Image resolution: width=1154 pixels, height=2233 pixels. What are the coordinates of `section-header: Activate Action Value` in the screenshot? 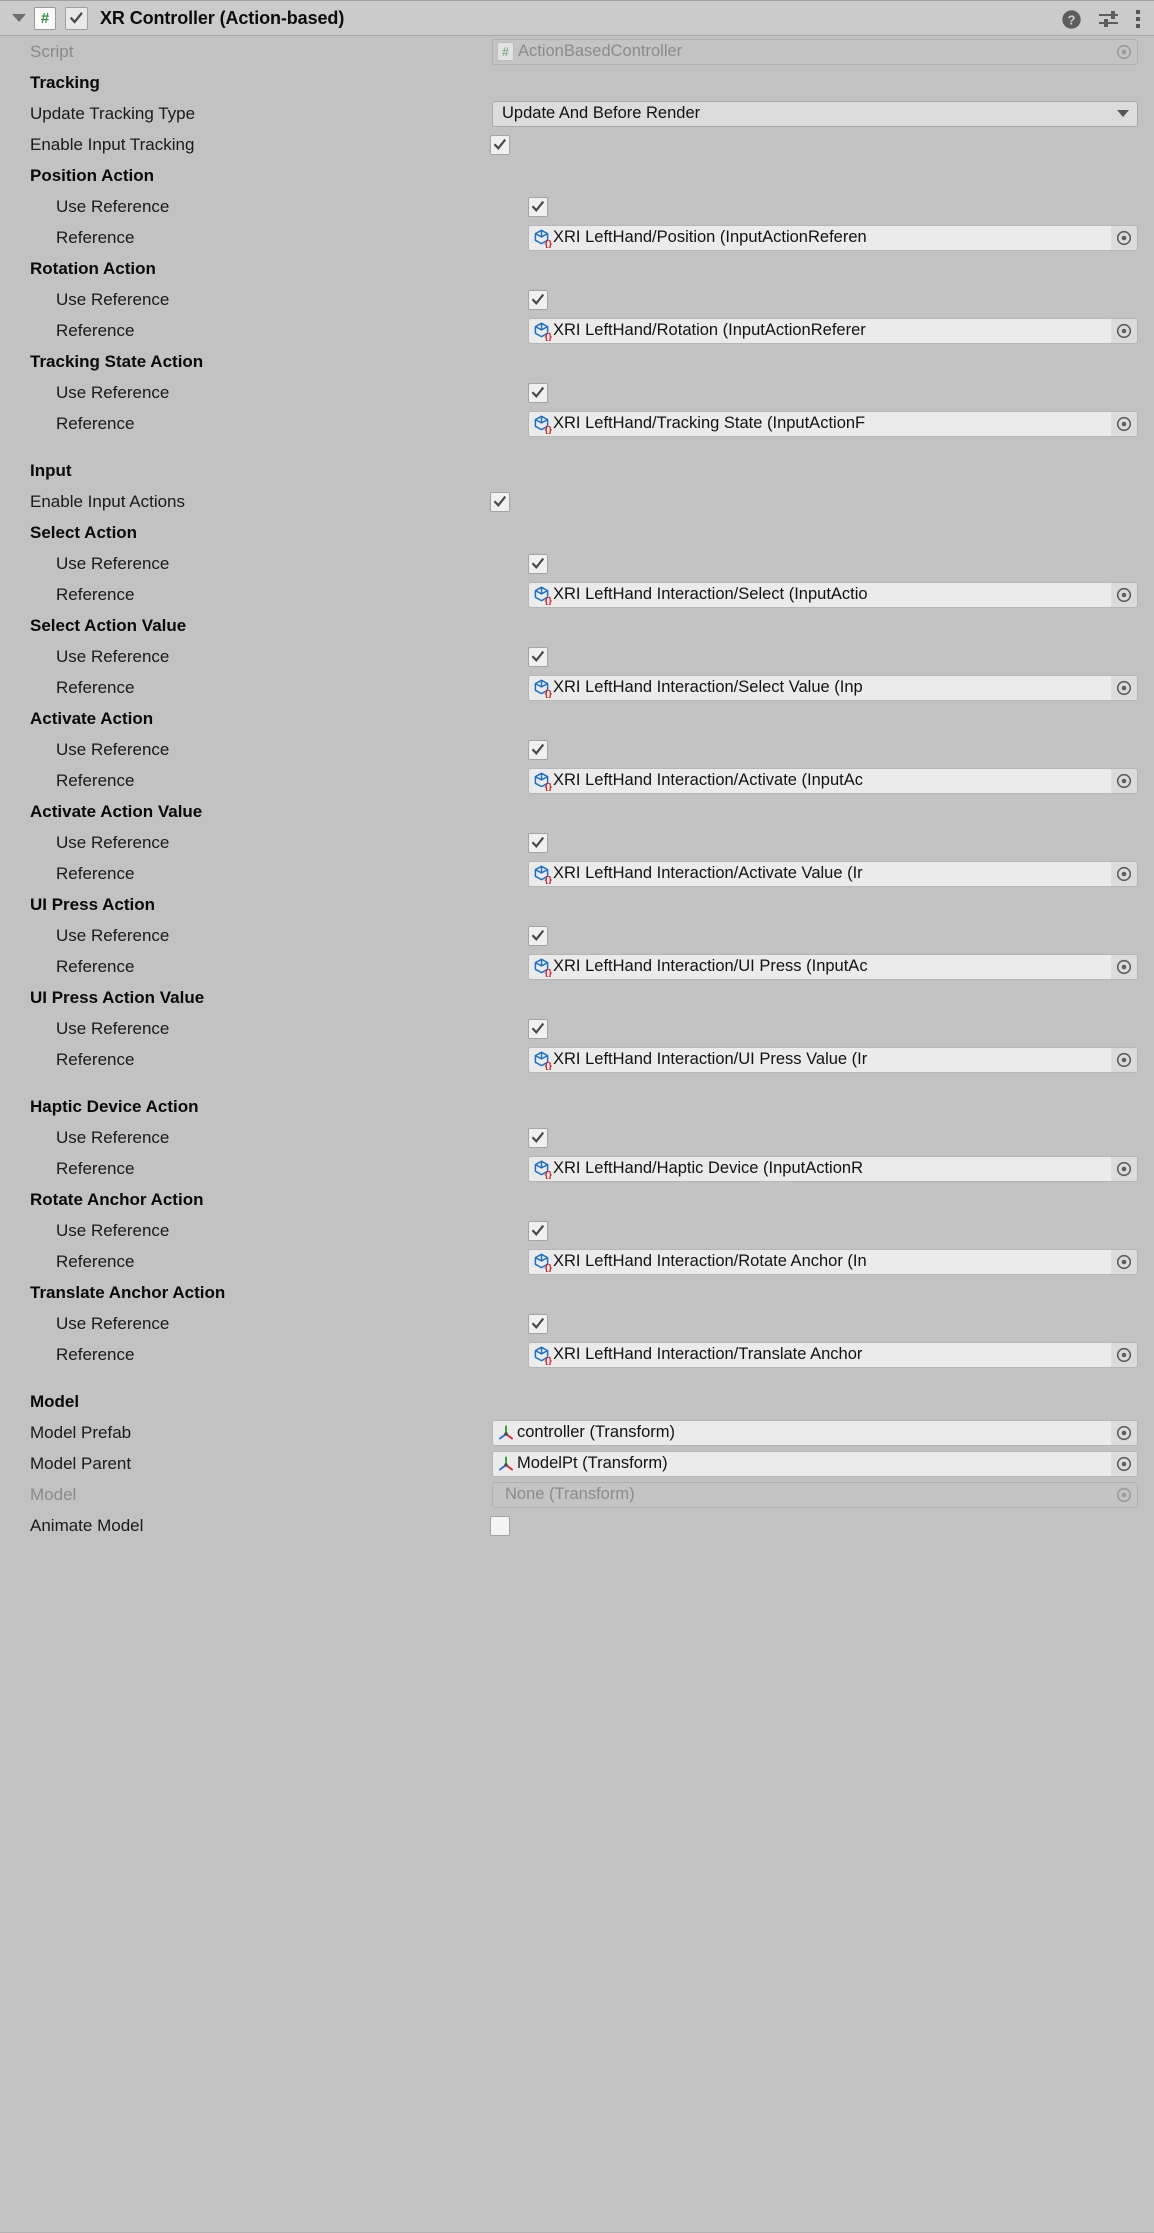 It's located at (577, 811).